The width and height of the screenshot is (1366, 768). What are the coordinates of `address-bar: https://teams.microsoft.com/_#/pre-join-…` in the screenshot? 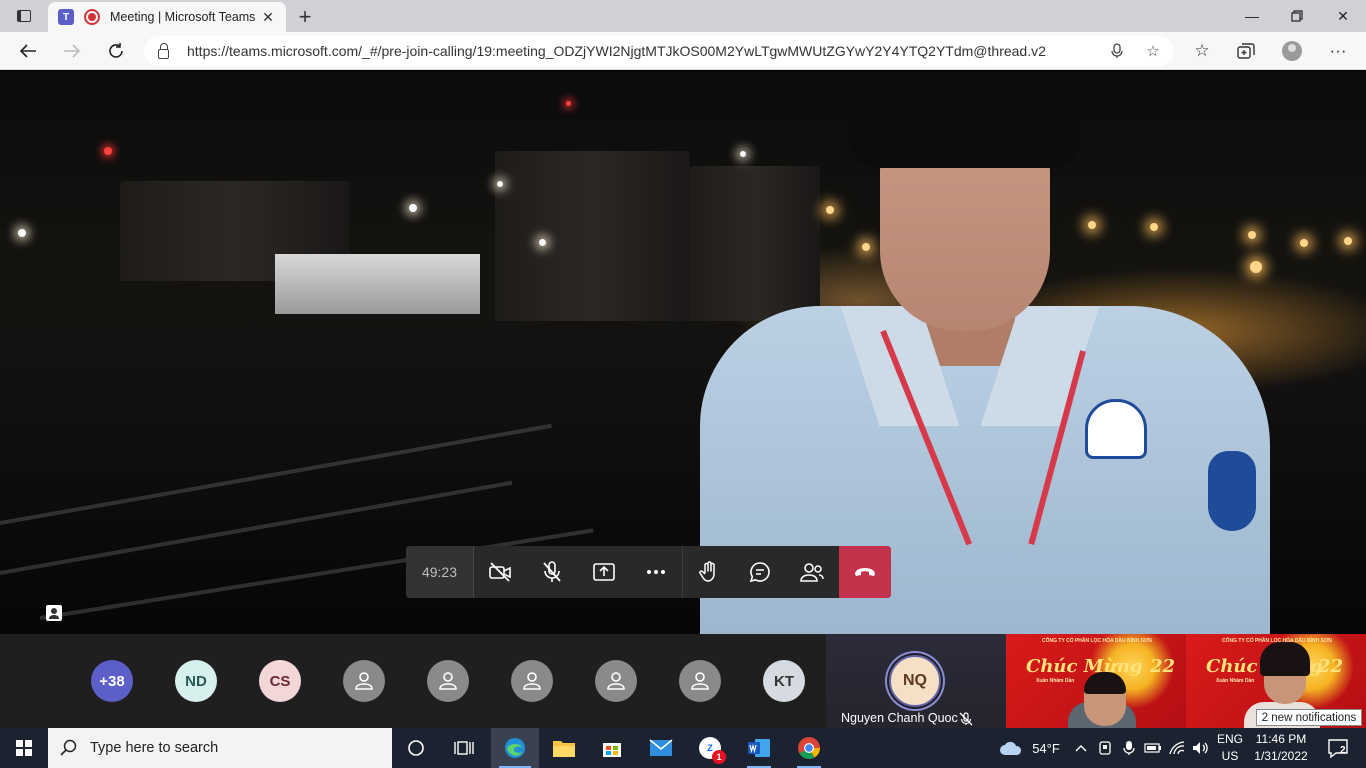 It's located at (683, 51).